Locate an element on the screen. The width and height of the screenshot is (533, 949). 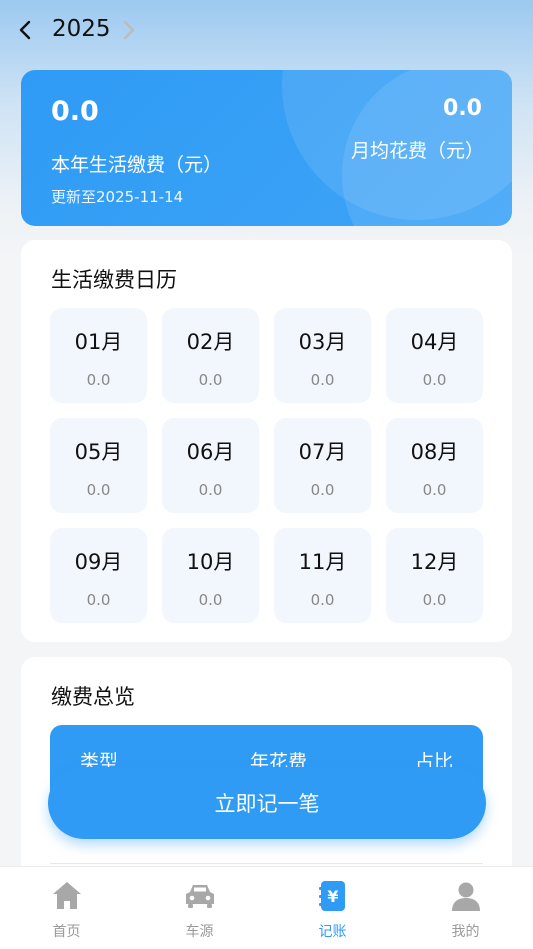
month-label: 11月 is located at coordinates (322, 562).